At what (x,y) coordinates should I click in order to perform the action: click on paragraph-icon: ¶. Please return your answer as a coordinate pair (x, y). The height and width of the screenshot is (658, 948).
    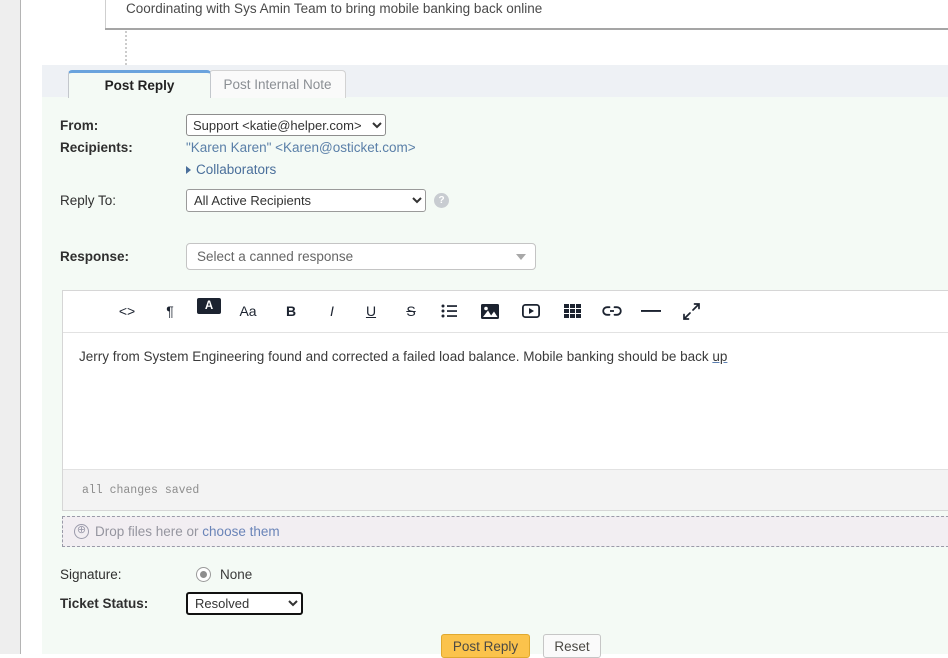
    Looking at the image, I should click on (170, 311).